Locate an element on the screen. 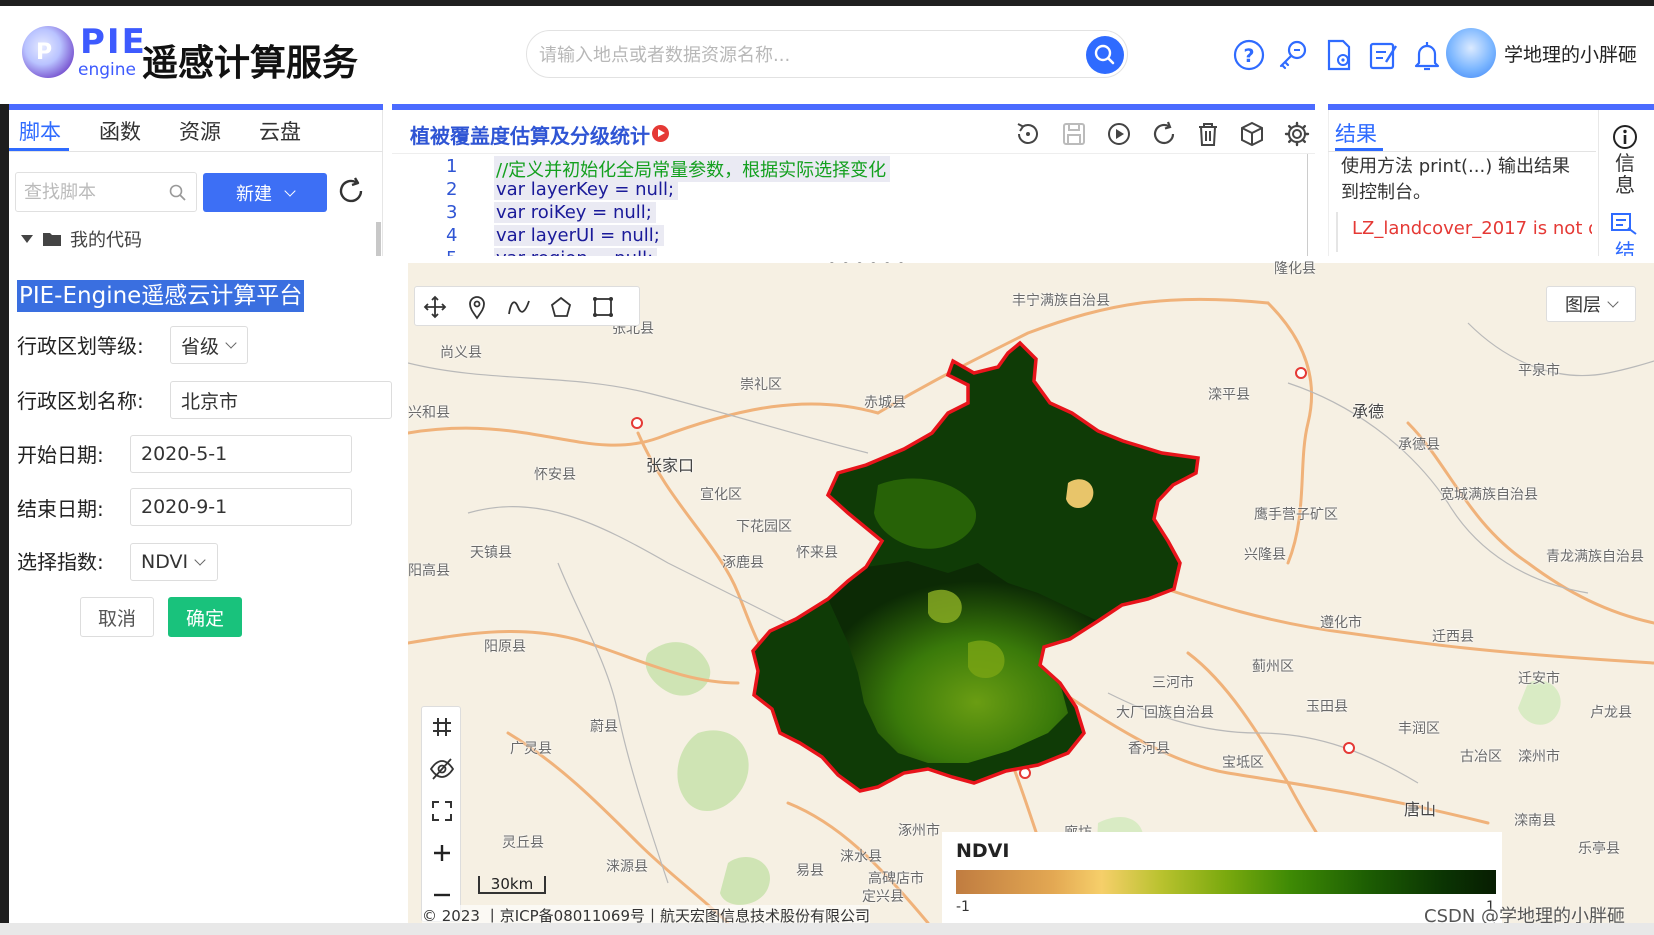  map-label: 香河县 is located at coordinates (1149, 749).